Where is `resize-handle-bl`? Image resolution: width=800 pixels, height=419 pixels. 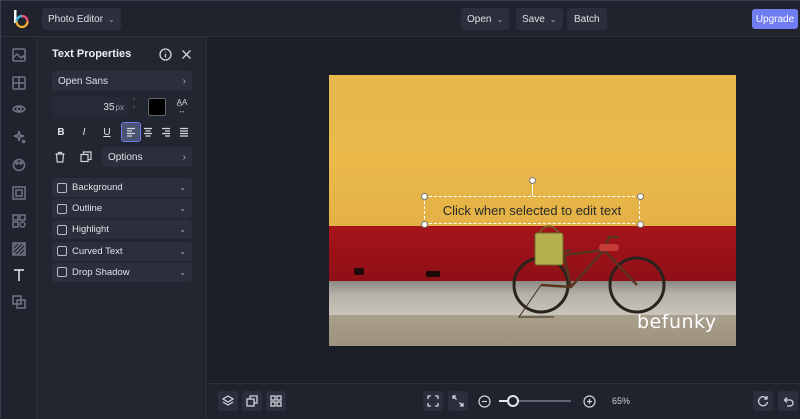
resize-handle-bl is located at coordinates (424, 224).